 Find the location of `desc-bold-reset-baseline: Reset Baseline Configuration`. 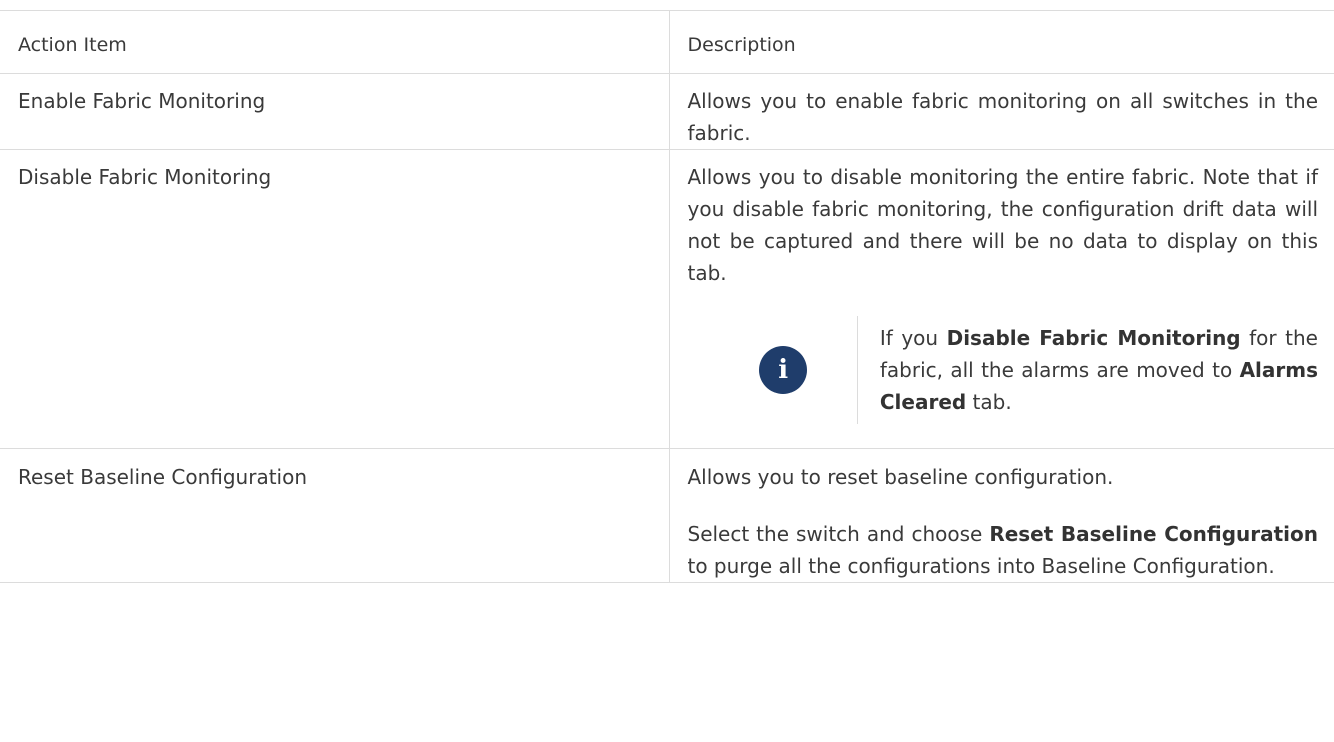

desc-bold-reset-baseline: Reset Baseline Configuration is located at coordinates (1154, 534).